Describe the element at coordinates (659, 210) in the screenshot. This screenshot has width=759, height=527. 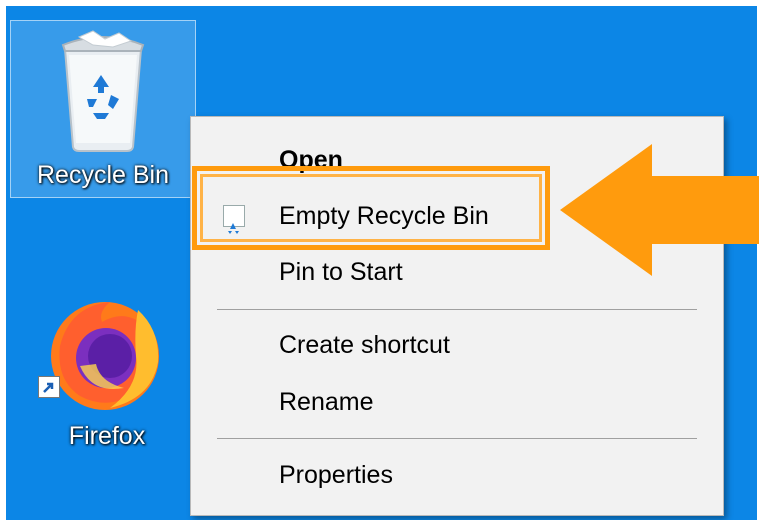
I see `annotation-arrow-icon` at that location.